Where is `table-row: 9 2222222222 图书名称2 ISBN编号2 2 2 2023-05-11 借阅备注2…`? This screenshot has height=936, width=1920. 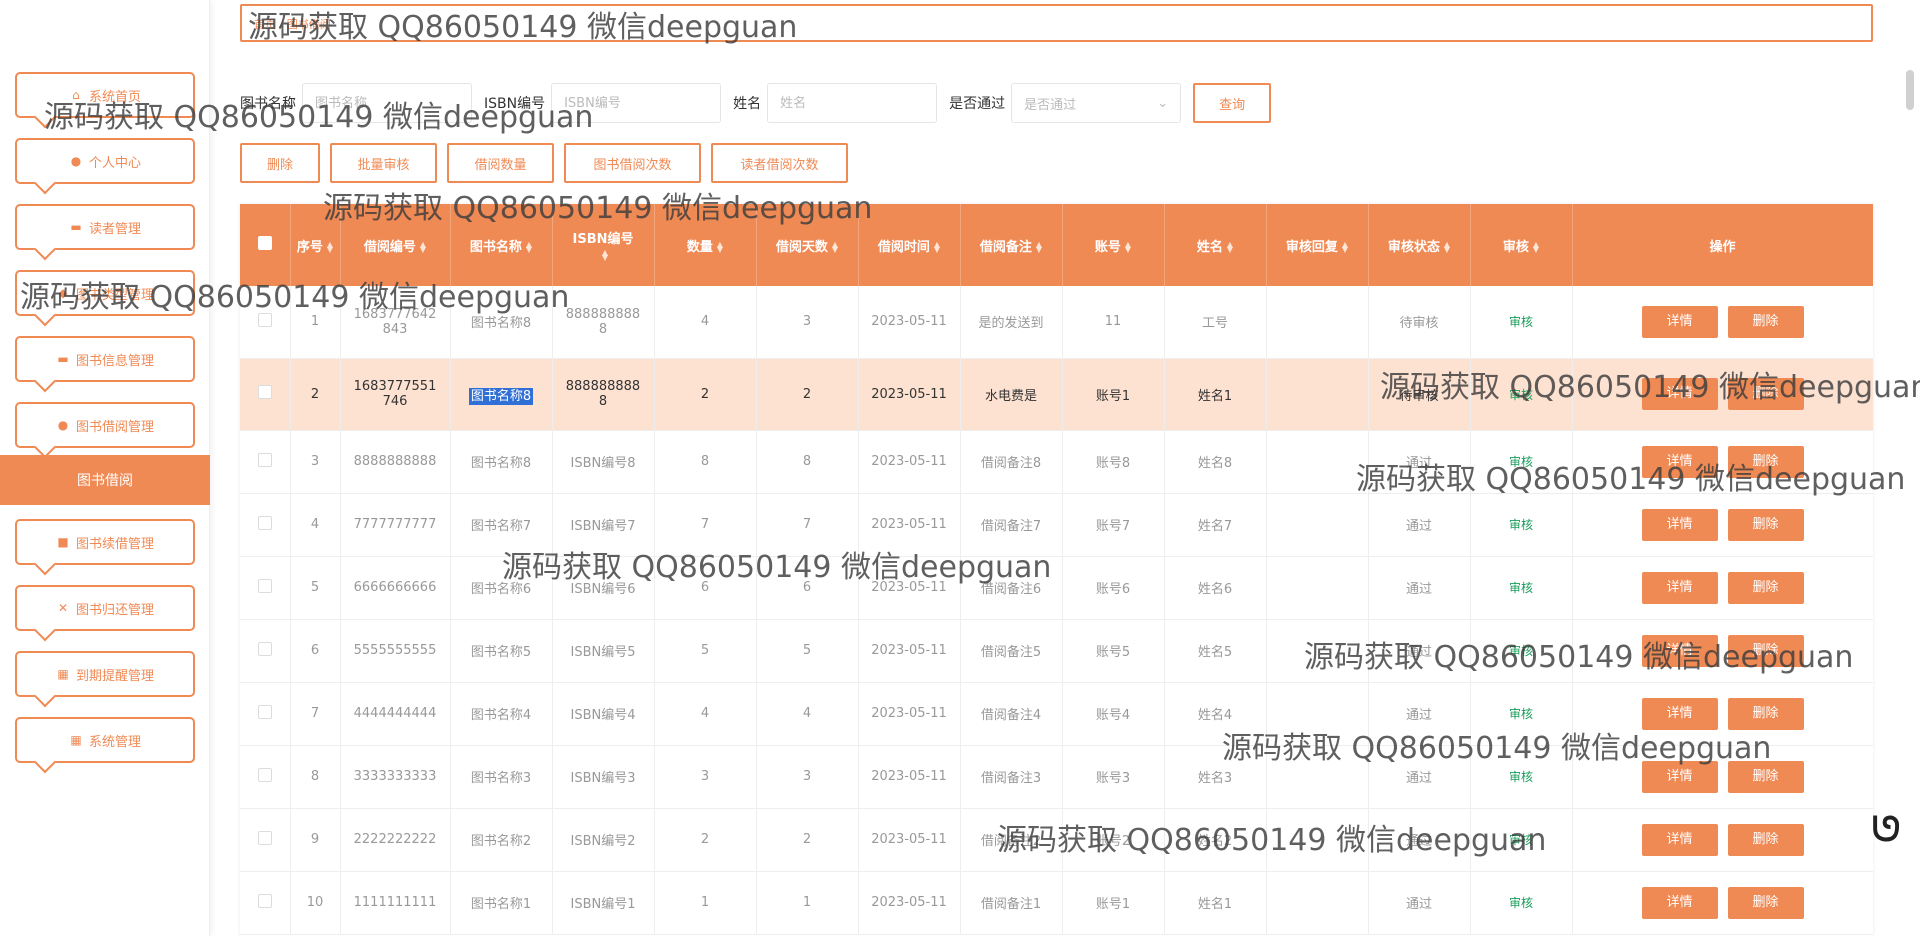
table-row: 9 2222222222 图书名称2 ISBN编号2 2 2 2023-05-11 借阅备注2… is located at coordinates (1056, 840).